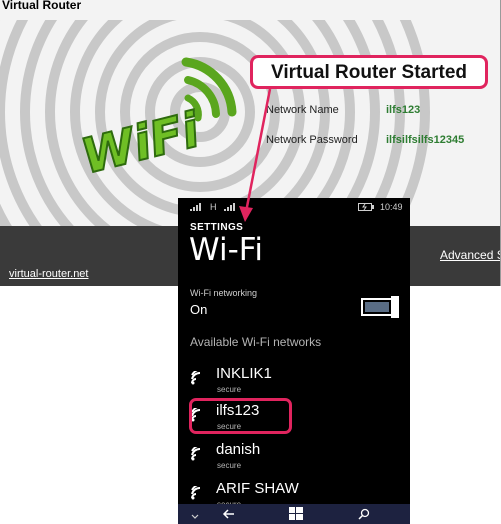 Image resolution: width=501 pixels, height=524 pixels. I want to click on advanced-settings-link: Advanced S, so click(470, 255).